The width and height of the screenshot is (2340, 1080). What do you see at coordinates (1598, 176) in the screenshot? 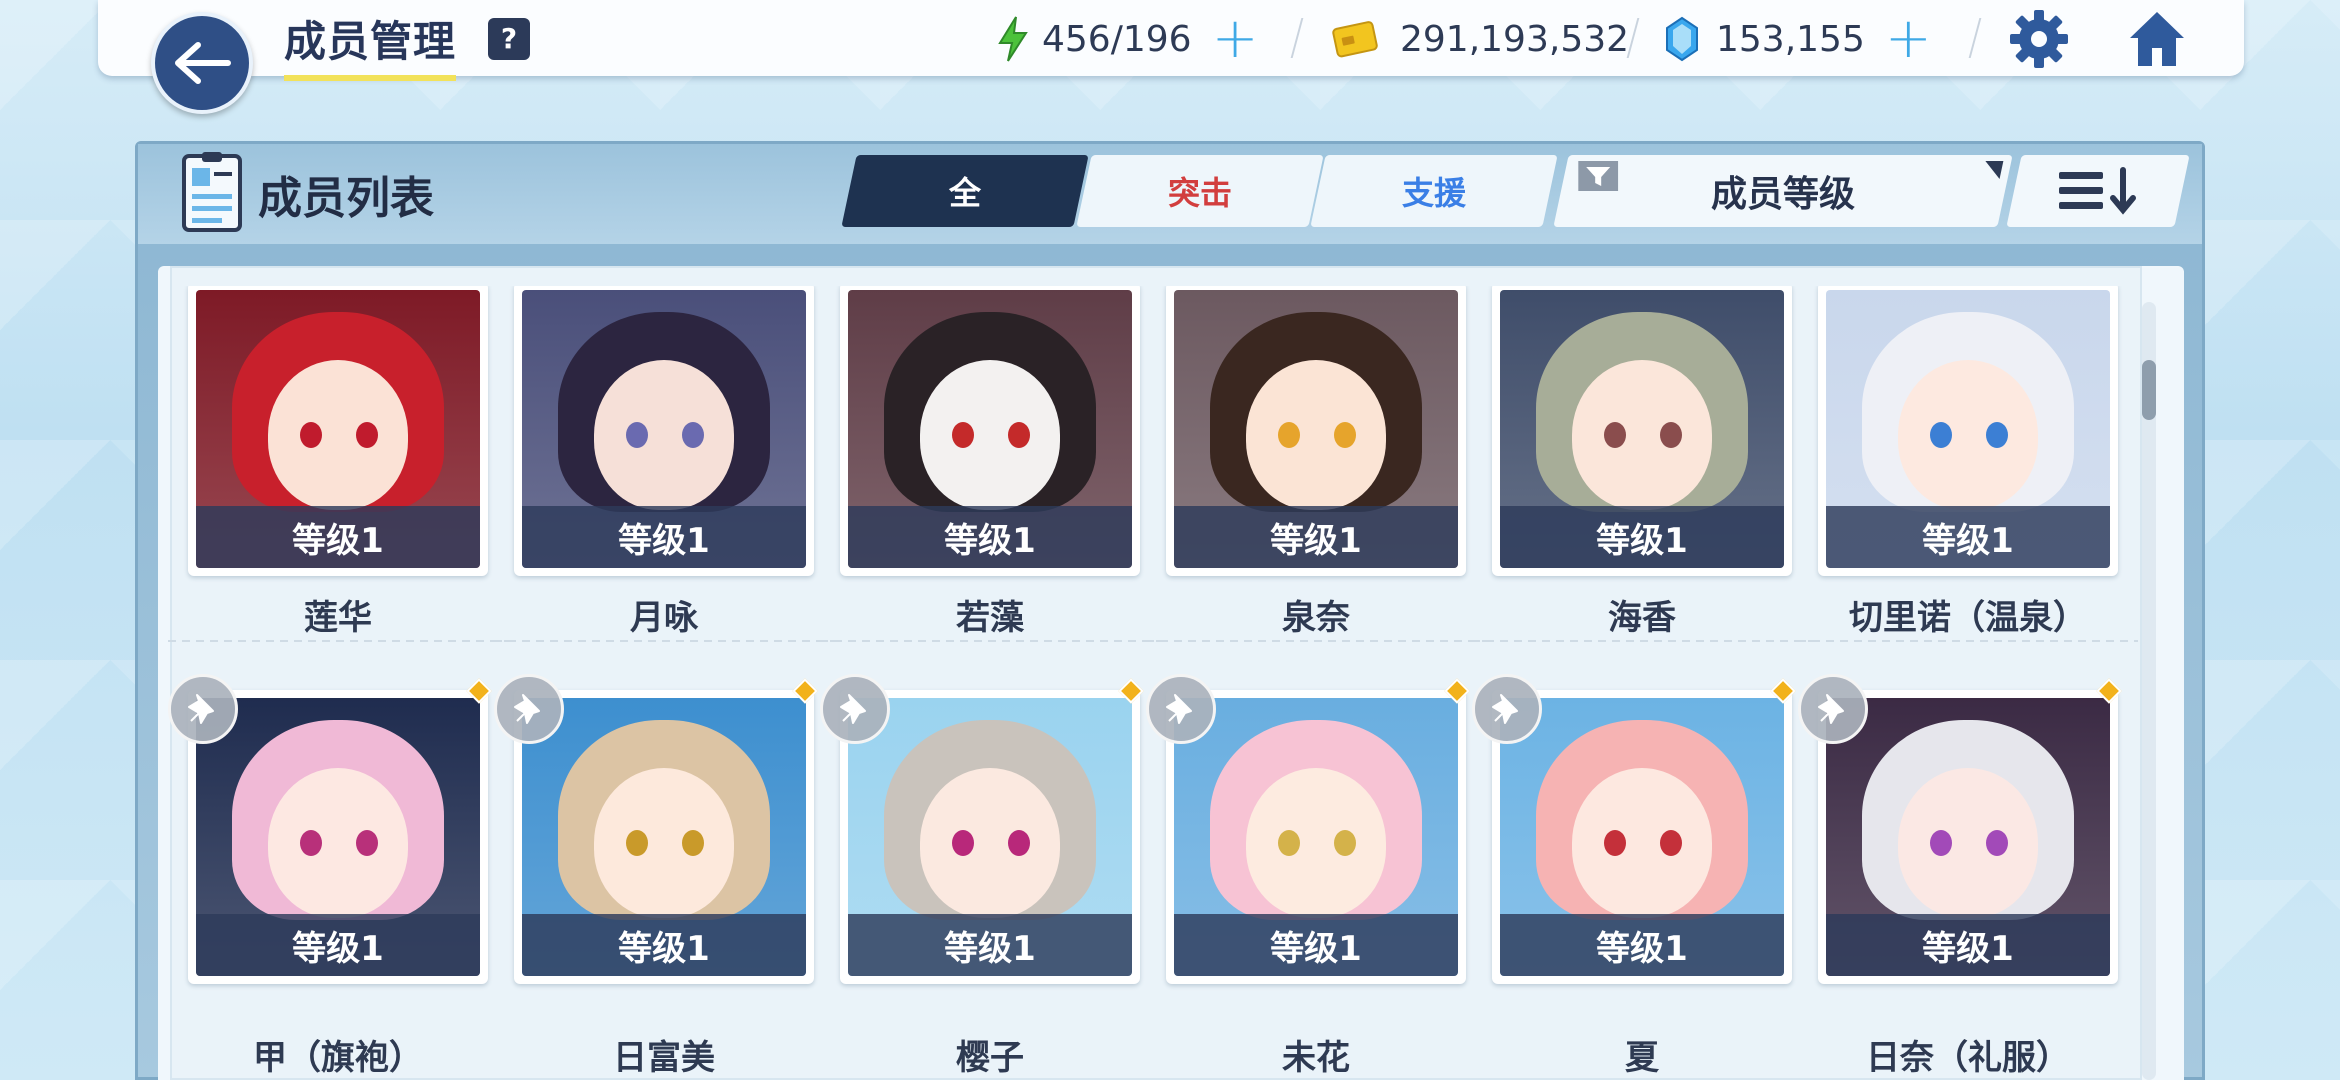
I see `filter-icon` at bounding box center [1598, 176].